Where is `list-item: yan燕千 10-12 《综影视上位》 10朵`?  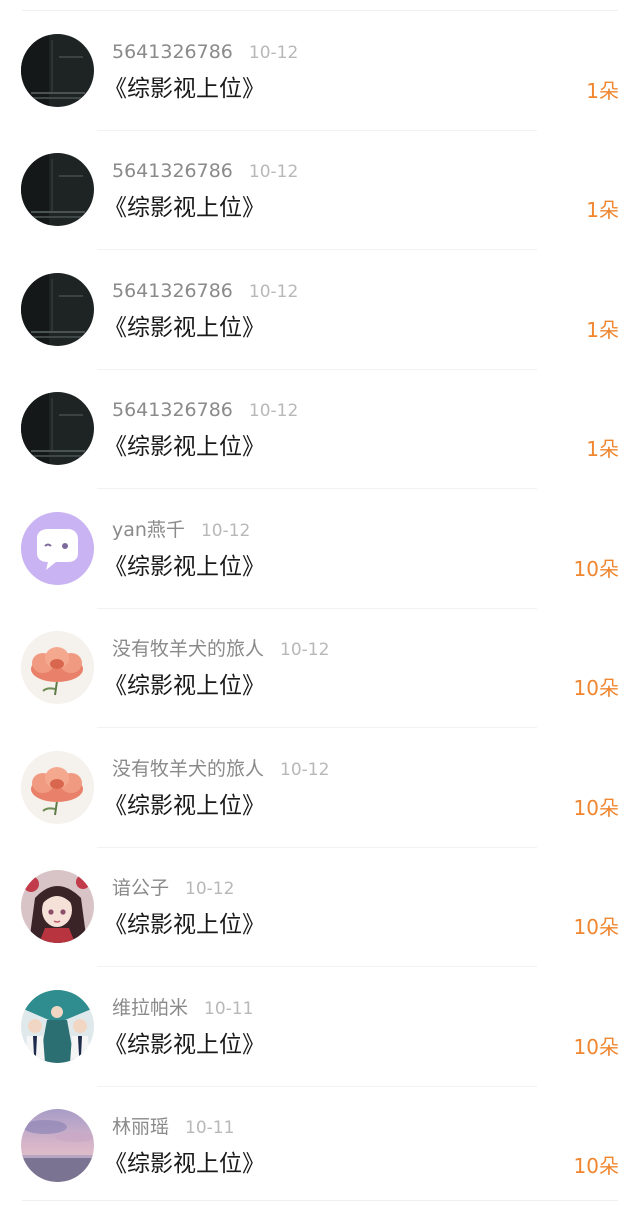
list-item: yan燕千 10-12 《综影视上位》 10朵 is located at coordinates (320, 549).